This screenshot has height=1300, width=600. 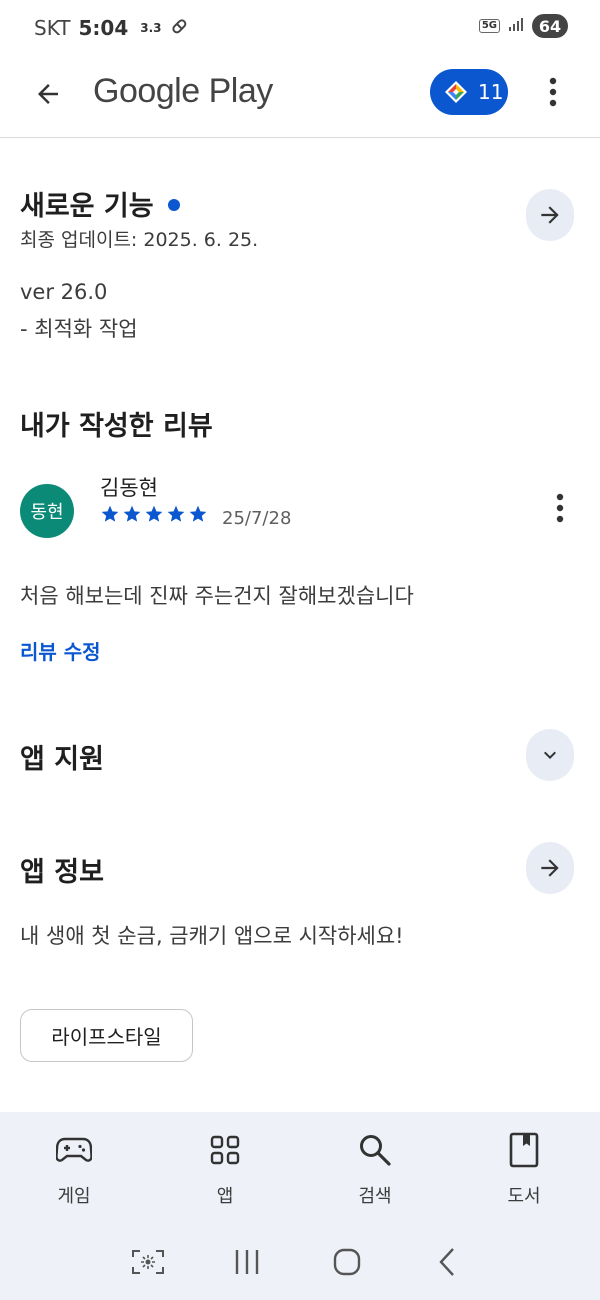 I want to click on category-chip: 라이프스타일, so click(x=106, y=1035).